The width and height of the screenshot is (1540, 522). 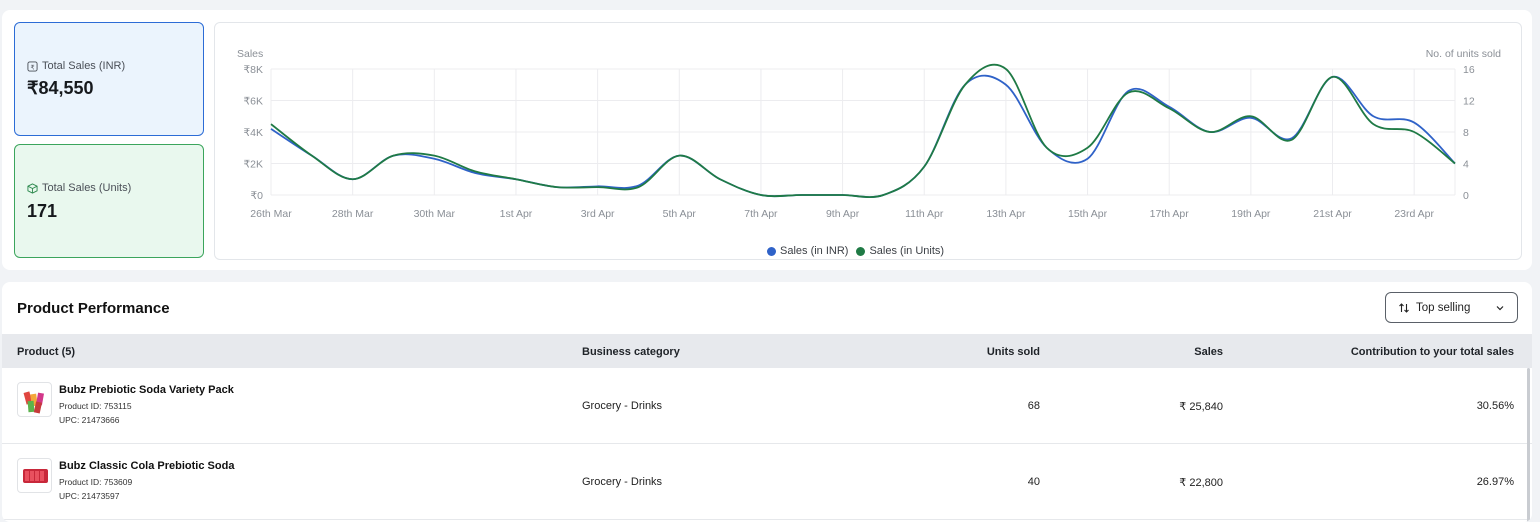 What do you see at coordinates (598, 214) in the screenshot?
I see `x-tick-label: 3rd Apr` at bounding box center [598, 214].